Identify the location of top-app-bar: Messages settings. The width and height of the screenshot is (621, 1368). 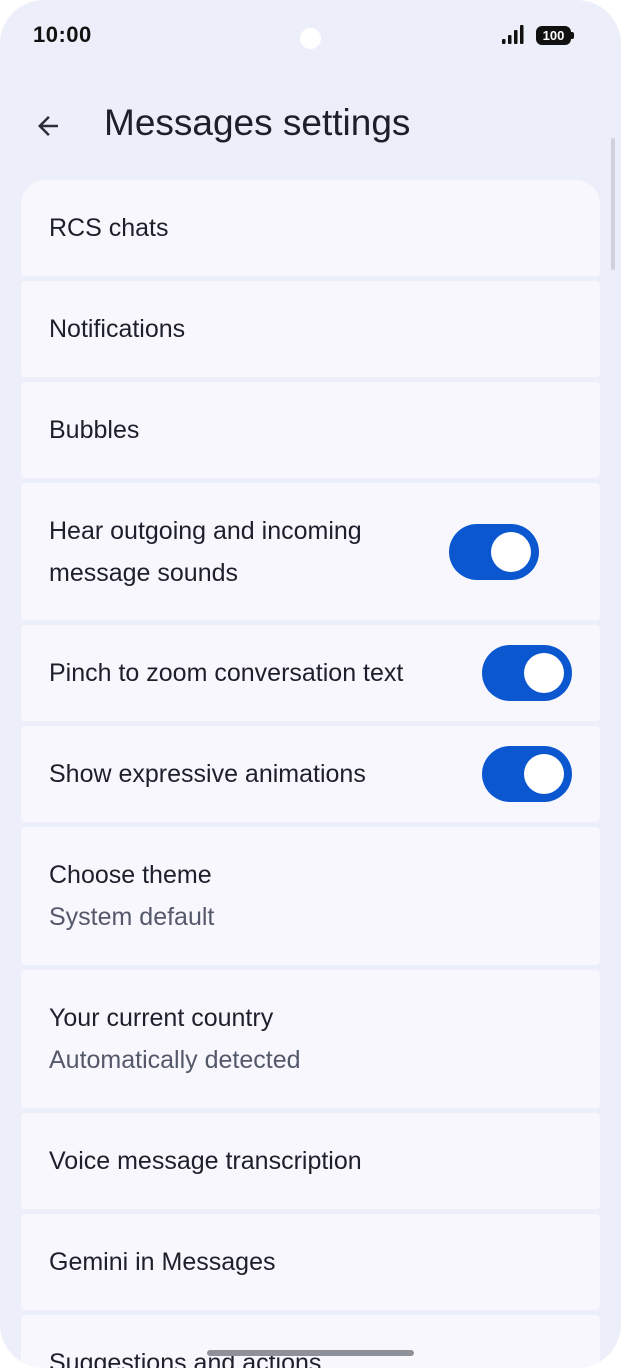
(310, 125).